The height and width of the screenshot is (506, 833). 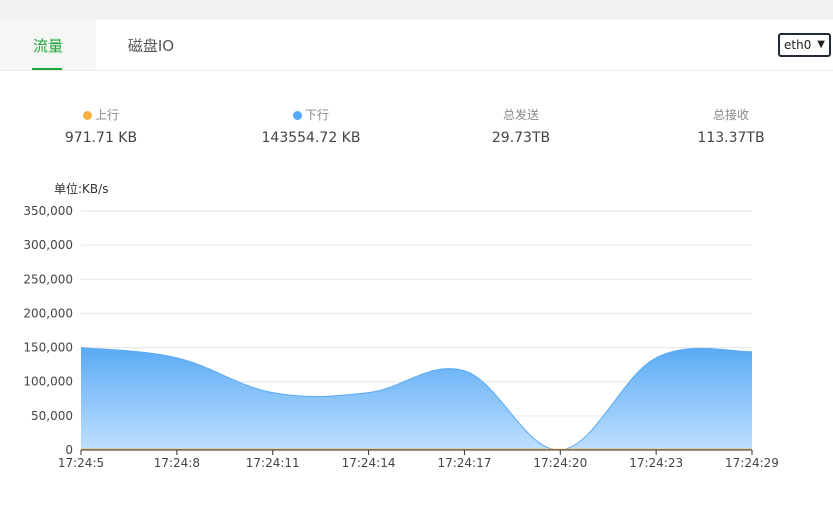 I want to click on stat-total-received-value: 113.37TB, so click(x=731, y=138).